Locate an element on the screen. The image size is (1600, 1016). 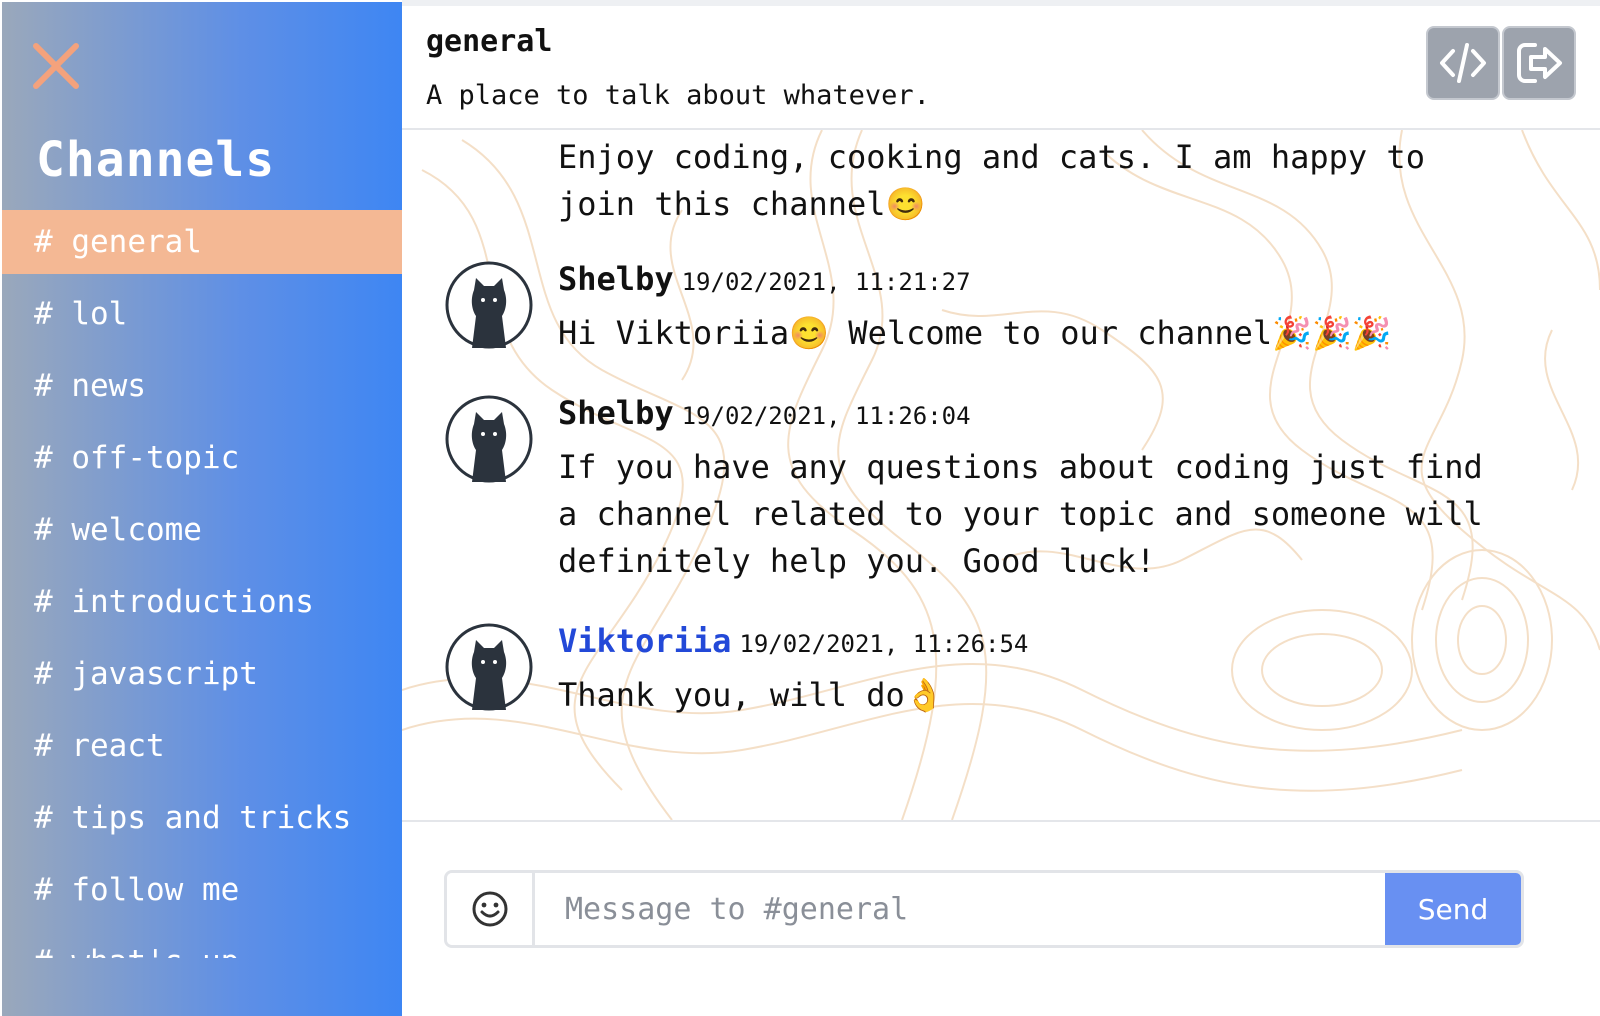
sidebar-title: Channels is located at coordinates (156, 160).